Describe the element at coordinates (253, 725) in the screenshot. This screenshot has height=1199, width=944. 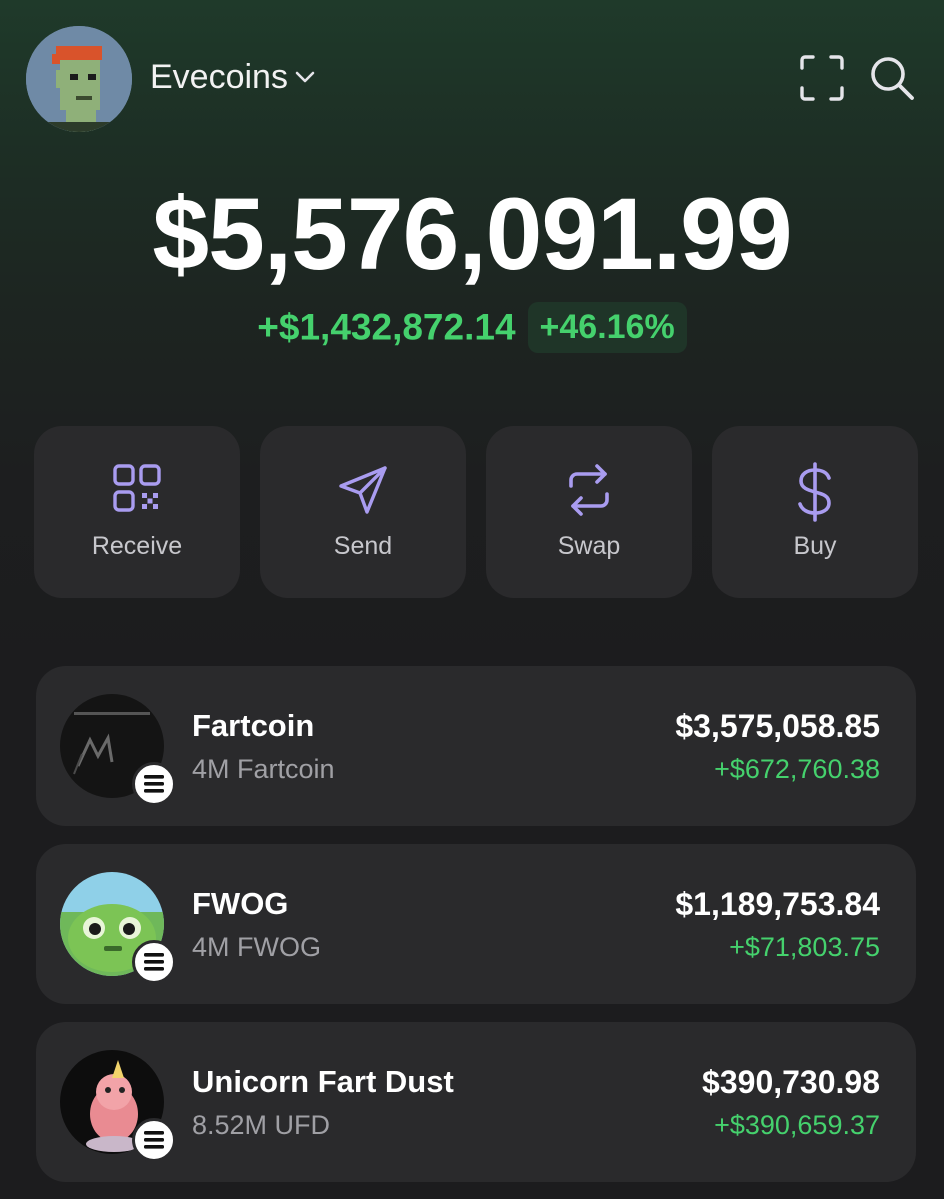
I see `token-name: Fartcoin` at that location.